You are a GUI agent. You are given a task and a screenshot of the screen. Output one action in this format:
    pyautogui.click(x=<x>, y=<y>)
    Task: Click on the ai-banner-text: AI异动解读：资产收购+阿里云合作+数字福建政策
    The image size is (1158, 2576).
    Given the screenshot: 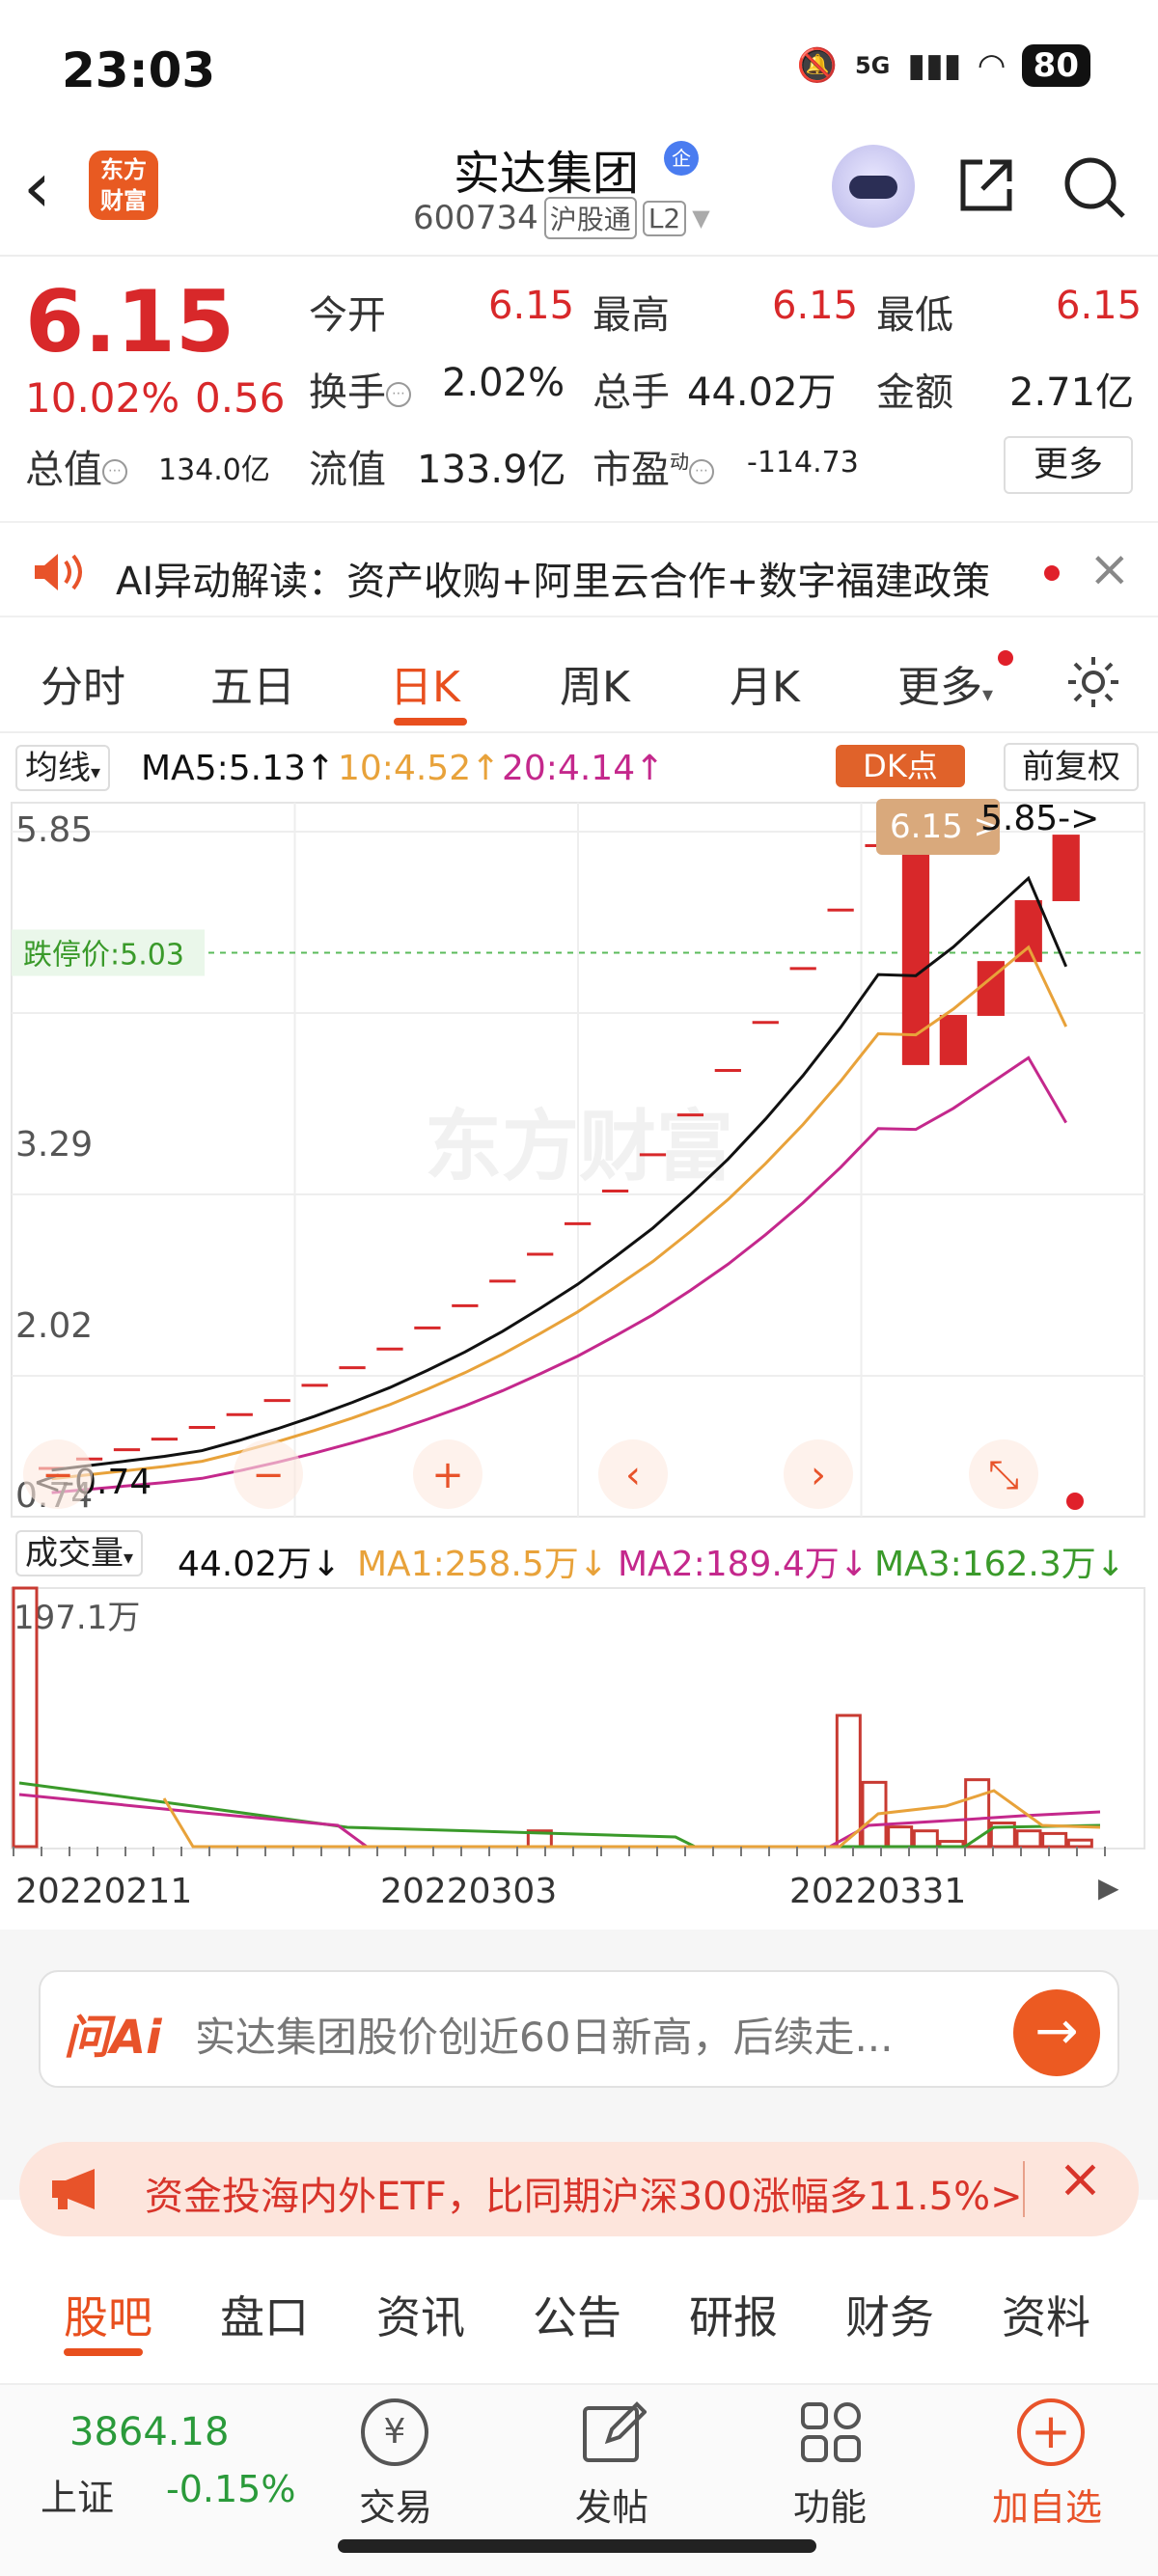 What is the action you would take?
    pyautogui.click(x=553, y=582)
    